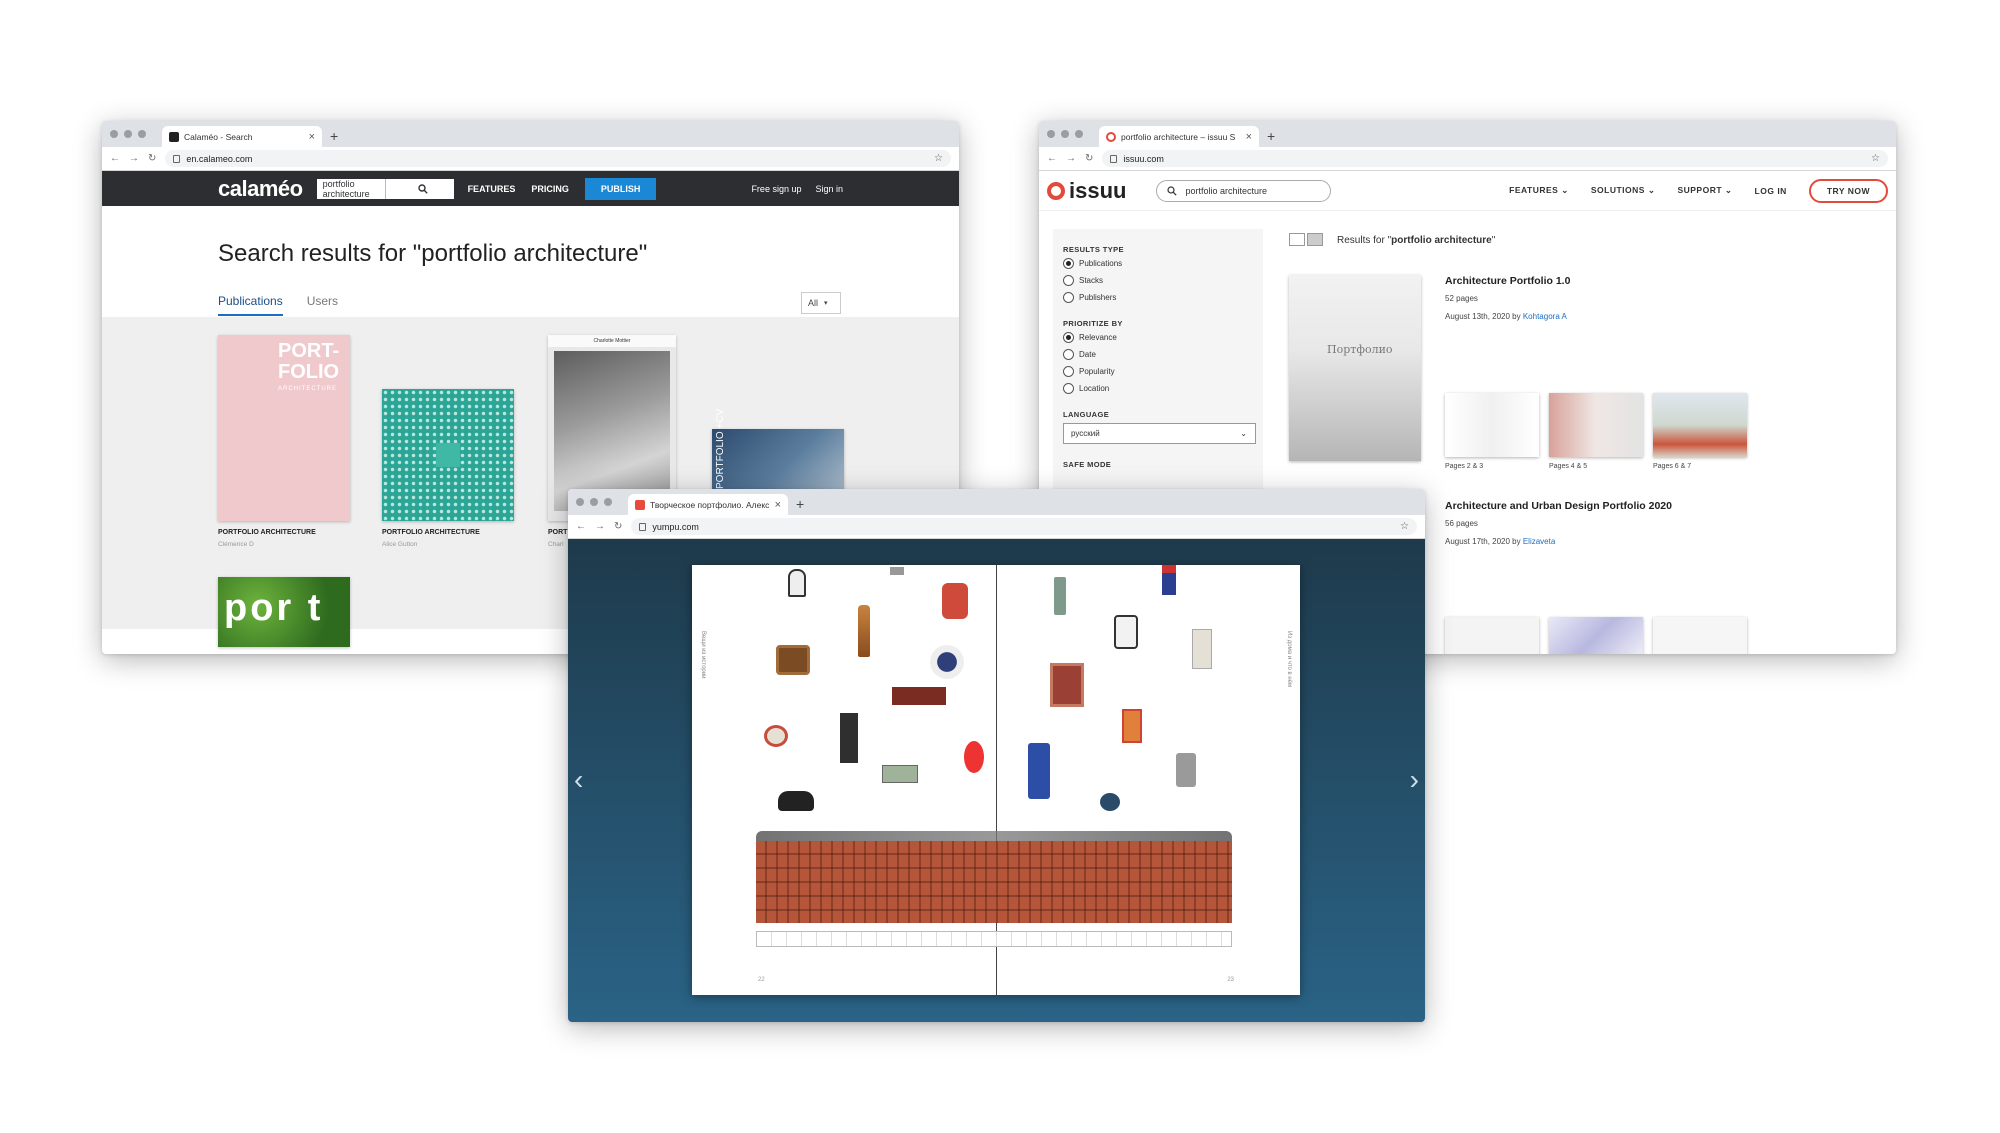 The width and height of the screenshot is (2000, 1133). Describe the element at coordinates (236, 544) in the screenshot. I see `publication-author: Clémence D` at that location.